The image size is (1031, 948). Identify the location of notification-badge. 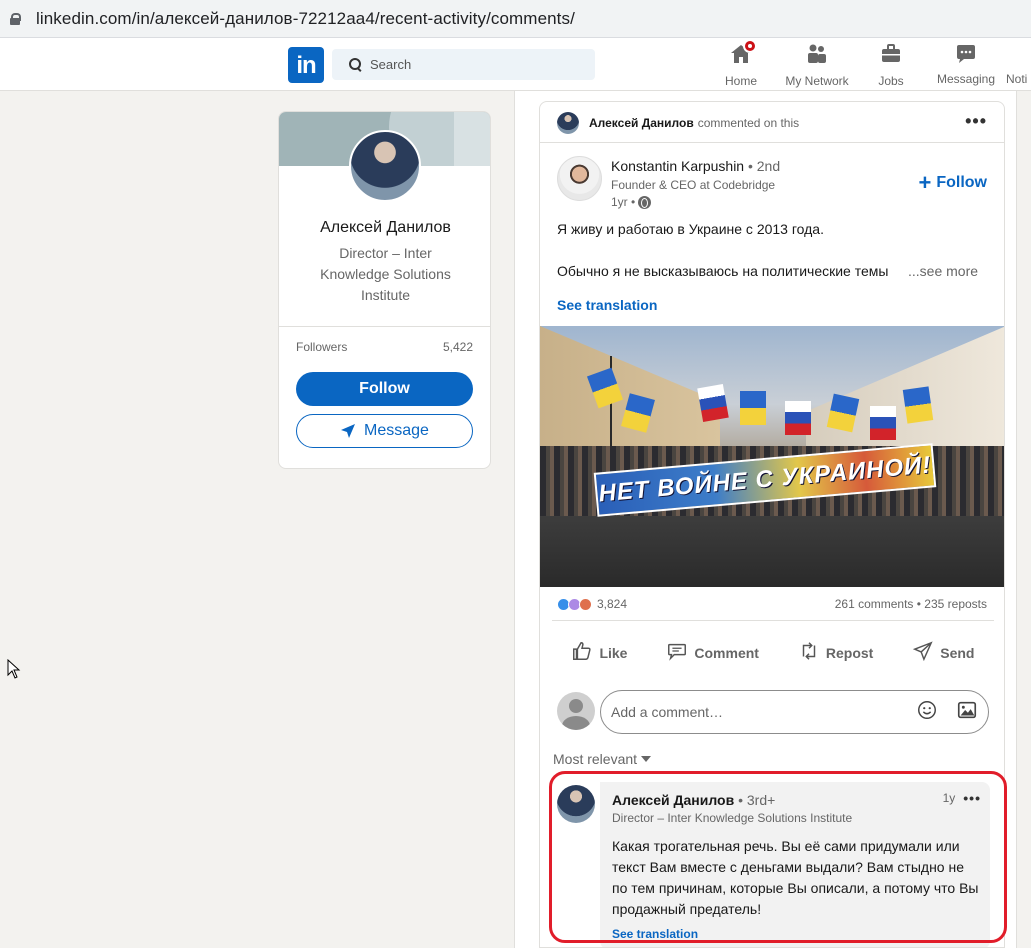
(750, 46).